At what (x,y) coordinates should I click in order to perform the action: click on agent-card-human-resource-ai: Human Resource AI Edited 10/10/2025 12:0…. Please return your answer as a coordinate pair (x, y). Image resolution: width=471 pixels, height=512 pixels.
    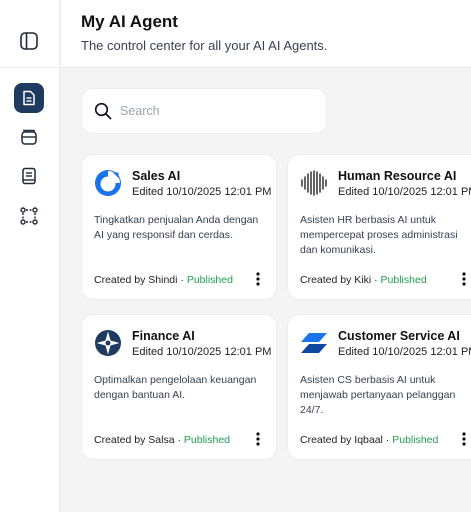
    Looking at the image, I should click on (379, 227).